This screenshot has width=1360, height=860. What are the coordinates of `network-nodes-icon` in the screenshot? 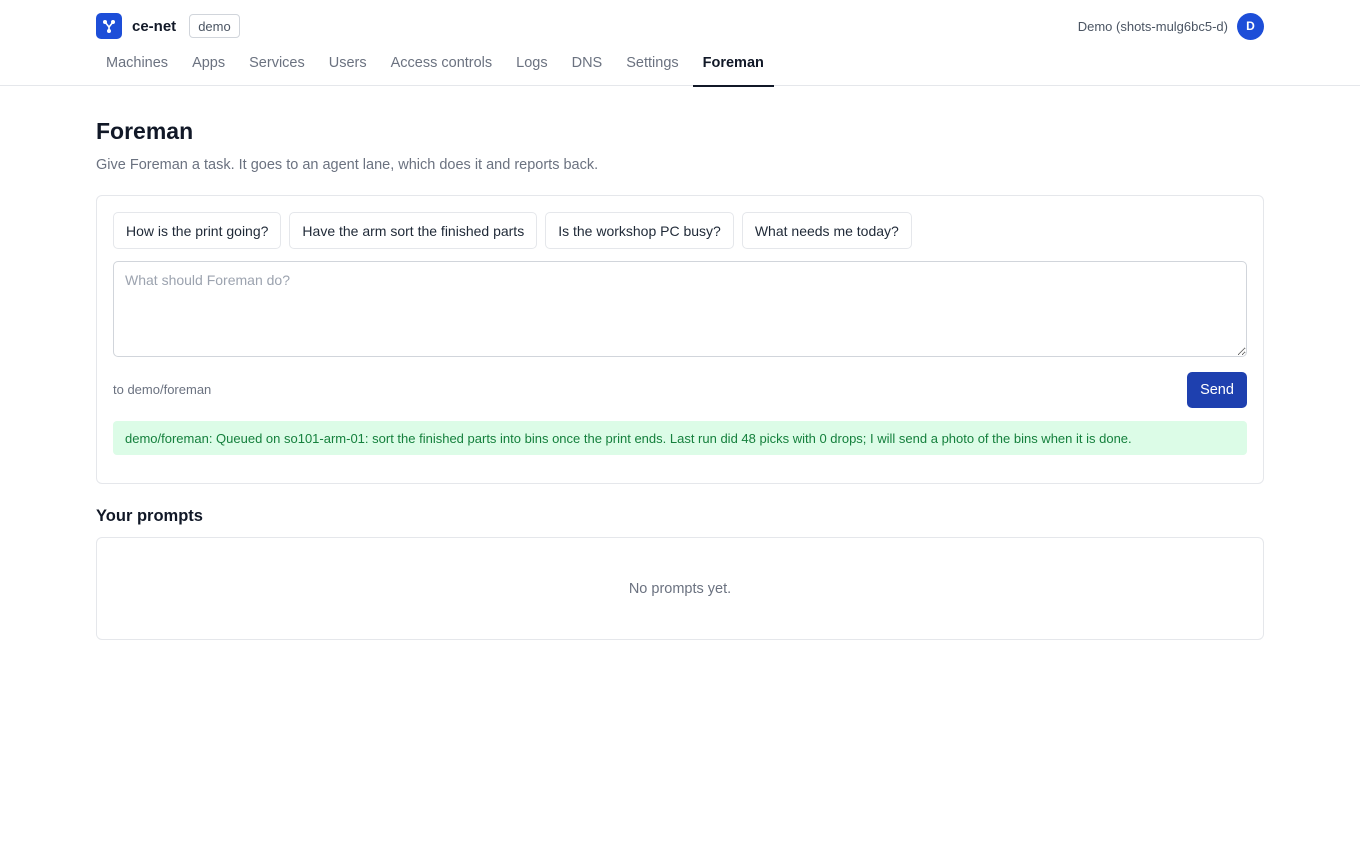 It's located at (109, 26).